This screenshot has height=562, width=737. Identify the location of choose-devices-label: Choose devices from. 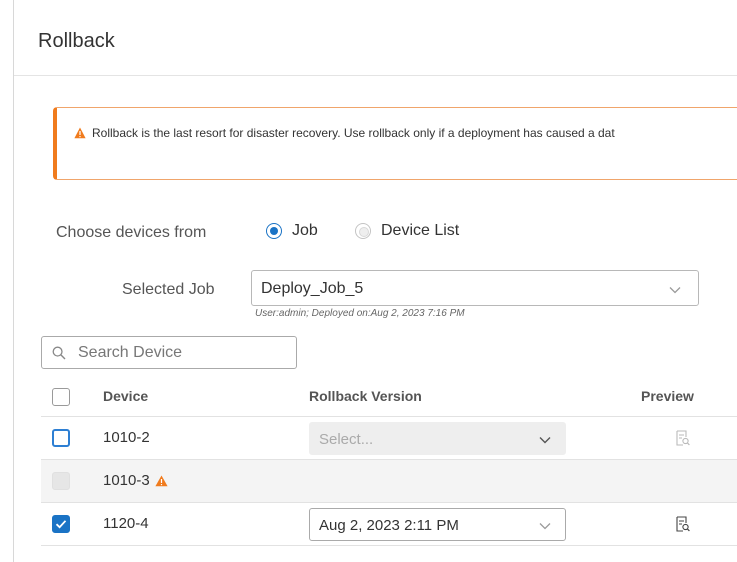
(131, 232).